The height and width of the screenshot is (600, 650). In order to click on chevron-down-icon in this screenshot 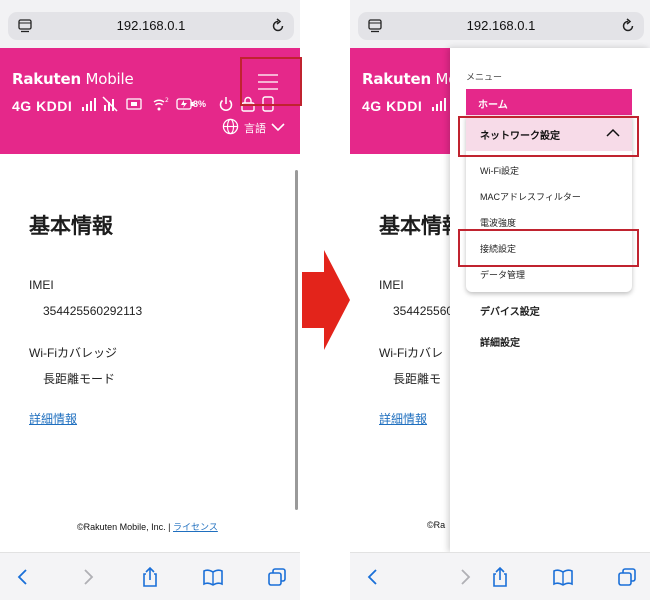, I will do `click(278, 127)`.